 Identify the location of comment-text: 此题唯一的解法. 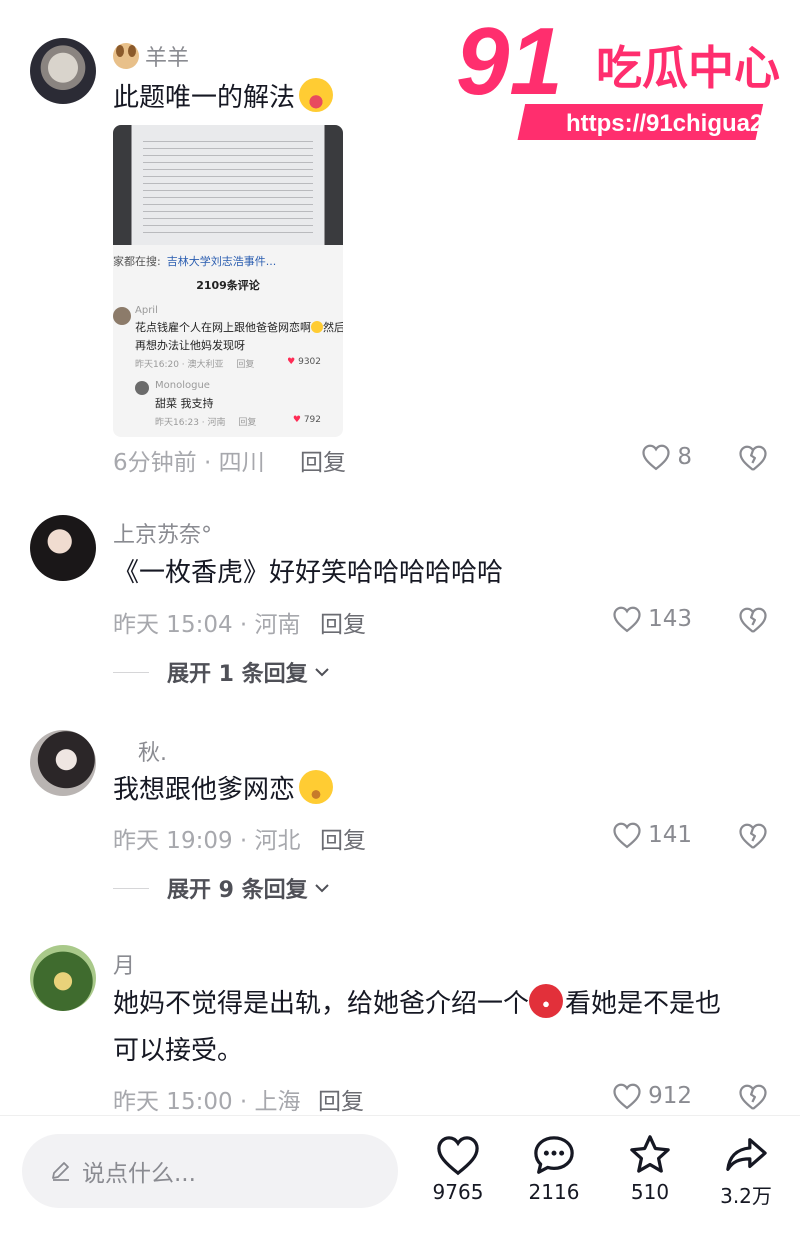
(223, 98).